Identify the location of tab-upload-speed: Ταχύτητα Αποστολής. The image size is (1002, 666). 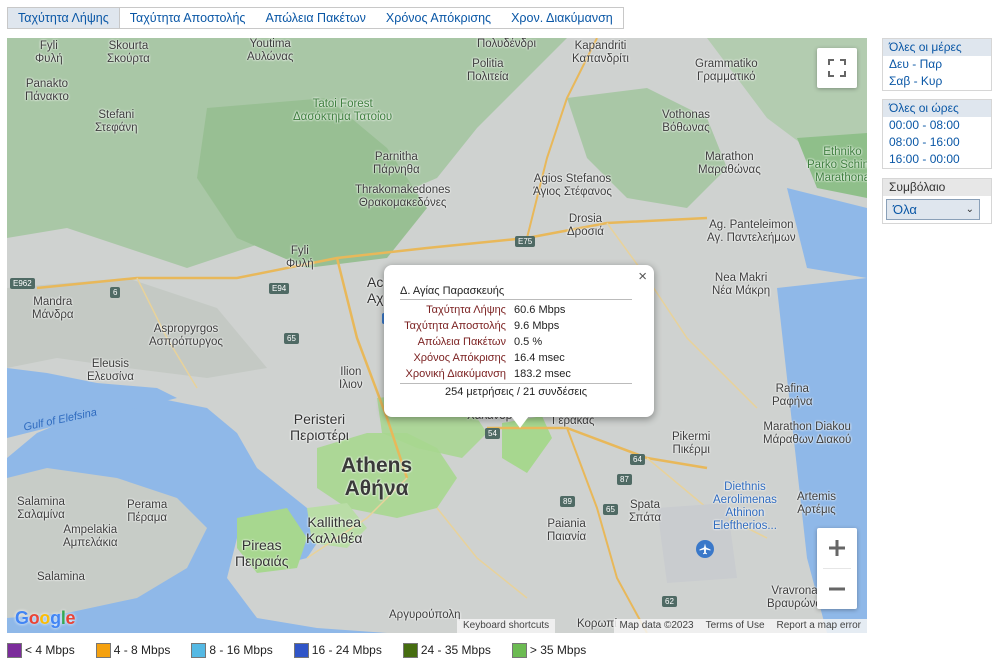
(188, 18).